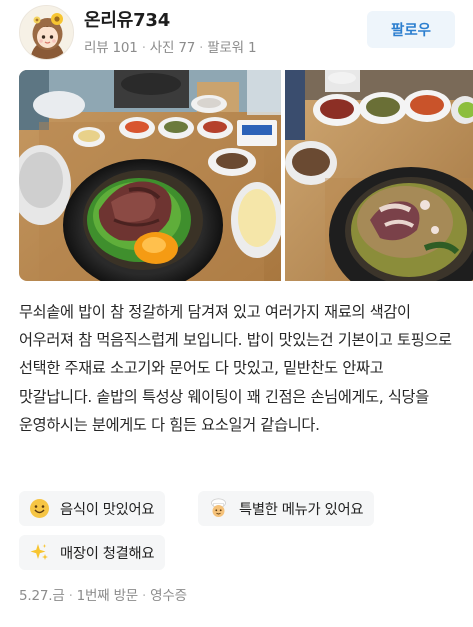  Describe the element at coordinates (232, 48) in the screenshot. I see `follower-count: 팔로워 1` at that location.